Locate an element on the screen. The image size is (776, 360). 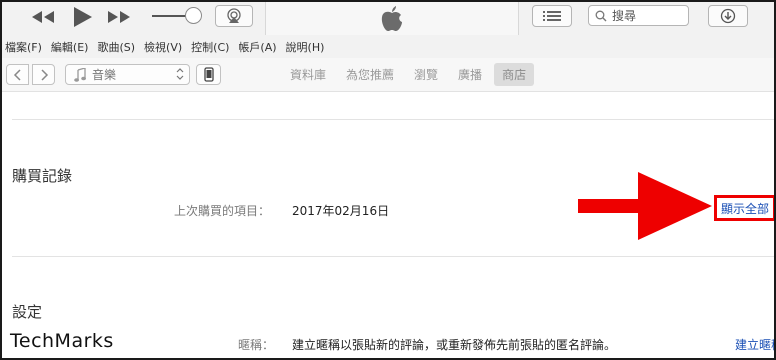
volume-slider-knob is located at coordinates (193, 15).